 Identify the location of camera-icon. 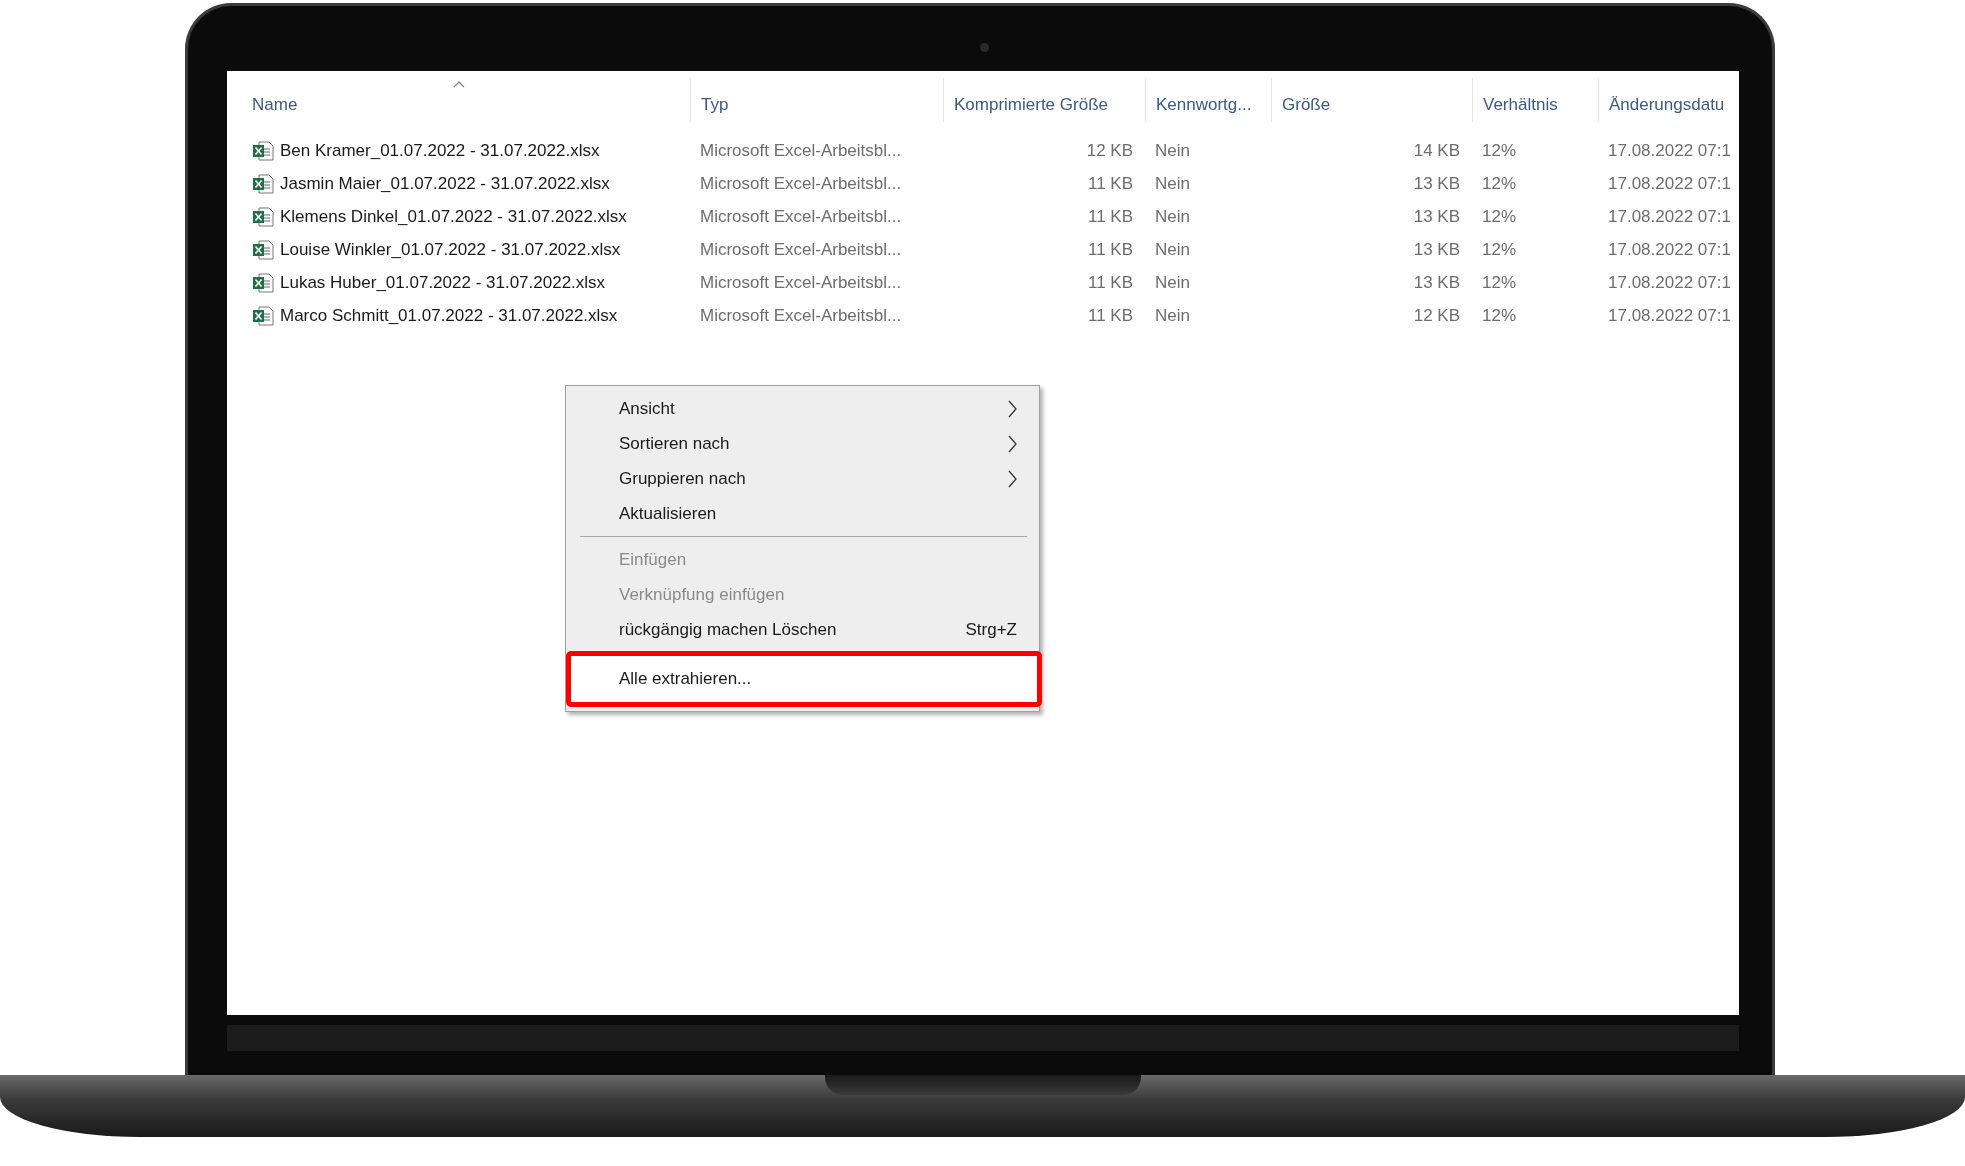
(984, 47).